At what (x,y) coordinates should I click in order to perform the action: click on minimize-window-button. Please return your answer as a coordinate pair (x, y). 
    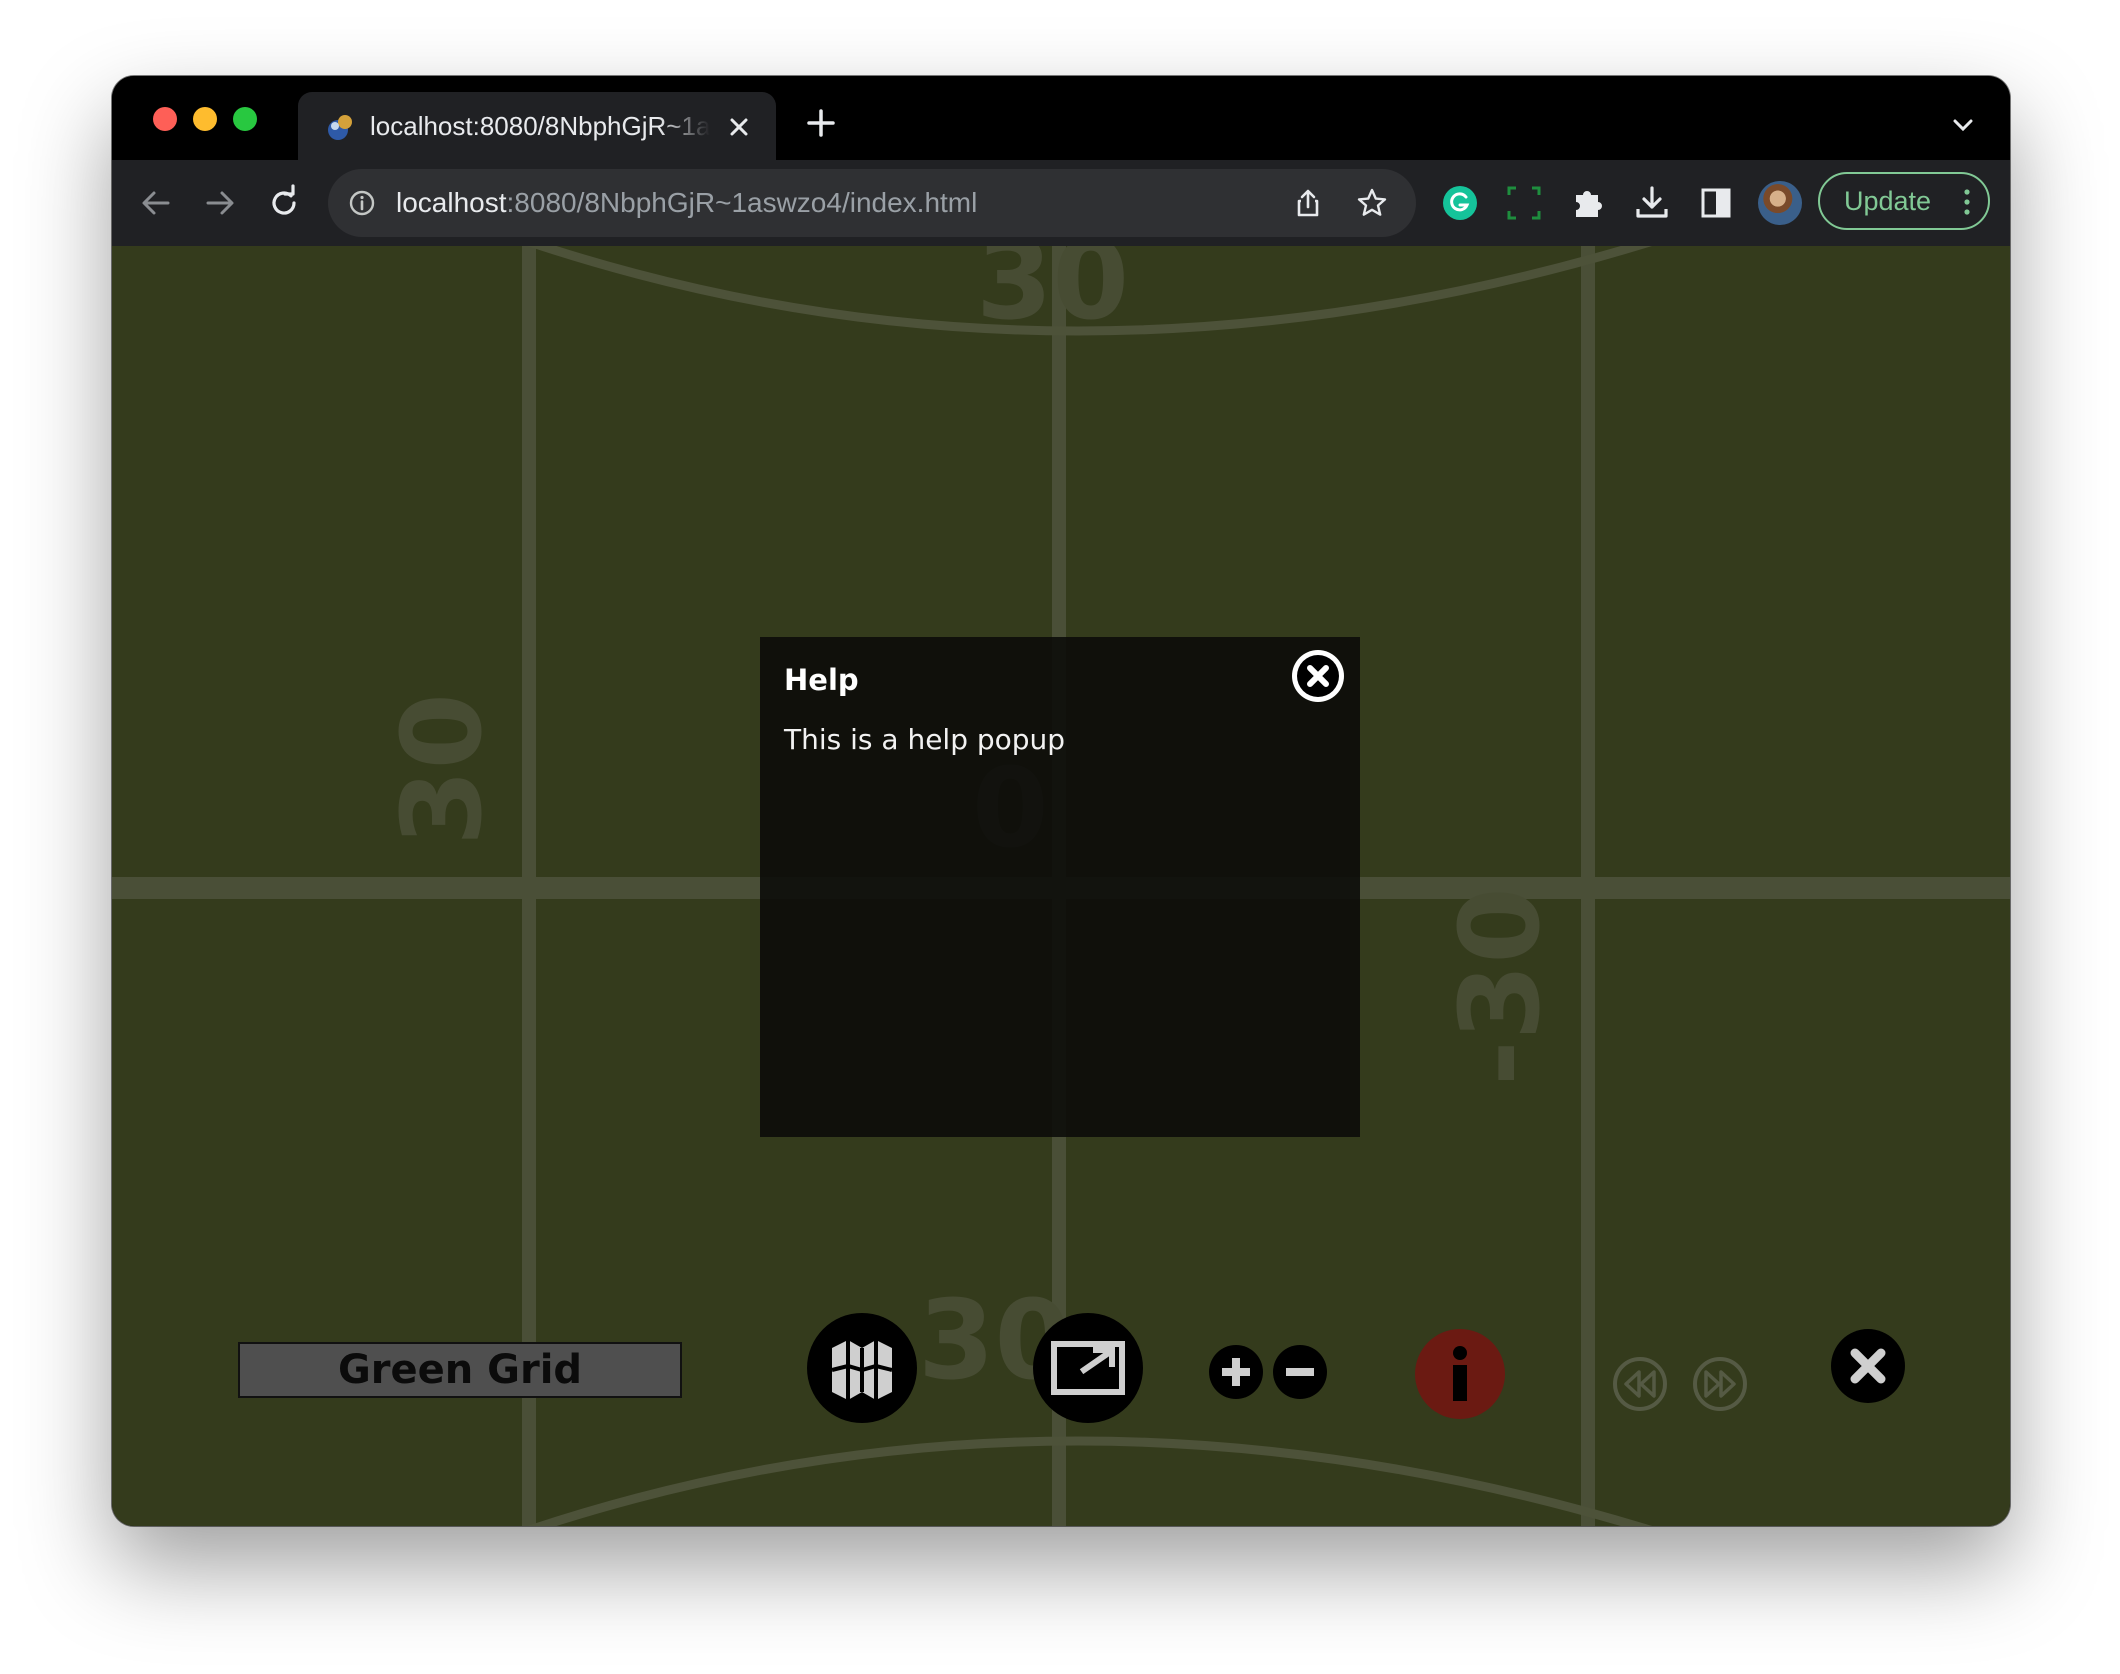
    Looking at the image, I should click on (205, 119).